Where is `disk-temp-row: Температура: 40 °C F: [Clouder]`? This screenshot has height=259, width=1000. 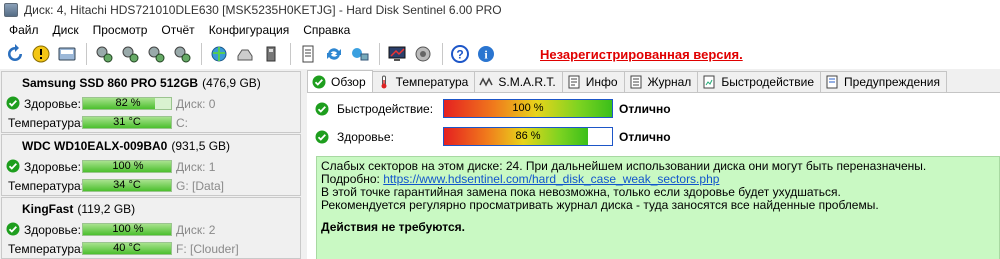 disk-temp-row: Температура: 40 °C F: [Clouder] is located at coordinates (151, 248).